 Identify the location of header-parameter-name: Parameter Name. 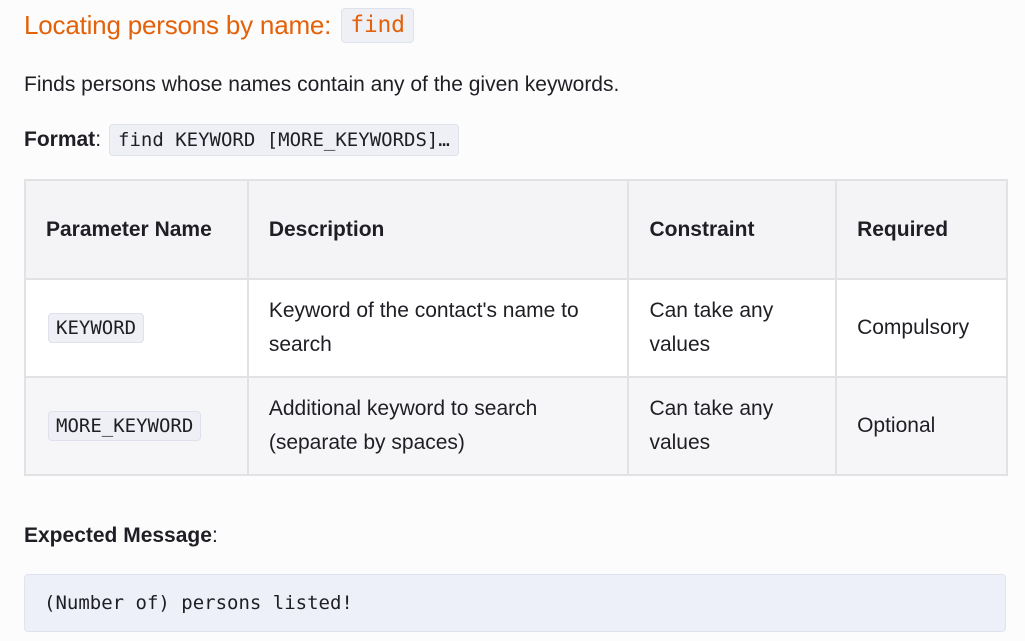
(136, 229).